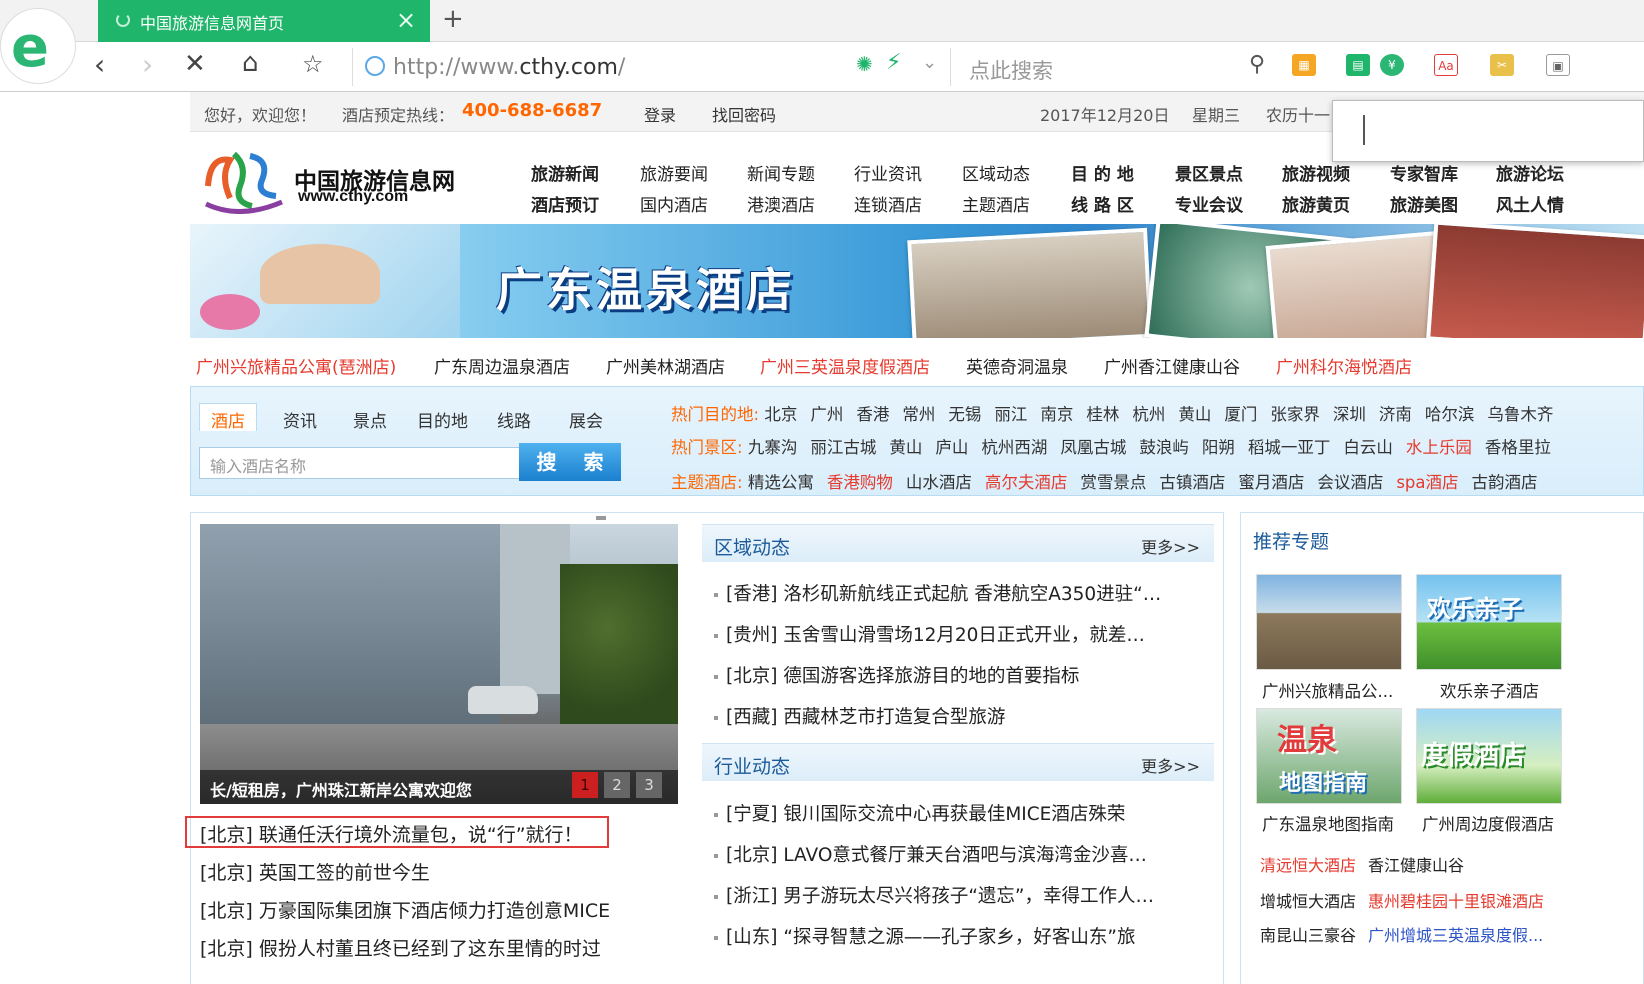 Image resolution: width=1644 pixels, height=984 pixels. What do you see at coordinates (264, 21) in the screenshot?
I see `browser-tab-active: 中国旅游信息网首页 ×` at bounding box center [264, 21].